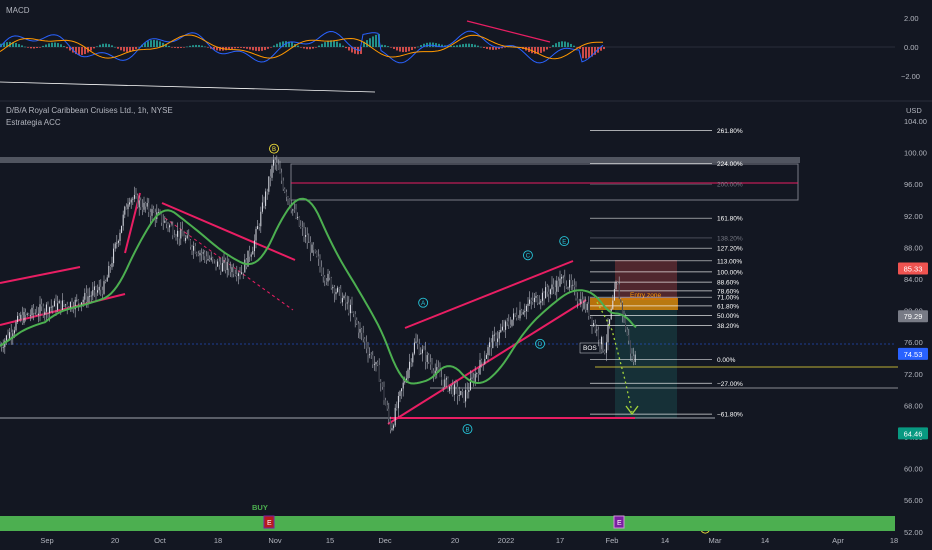 This screenshot has width=932, height=550. Describe the element at coordinates (910, 76) in the screenshot. I see `macd-tick: −2.00` at that location.